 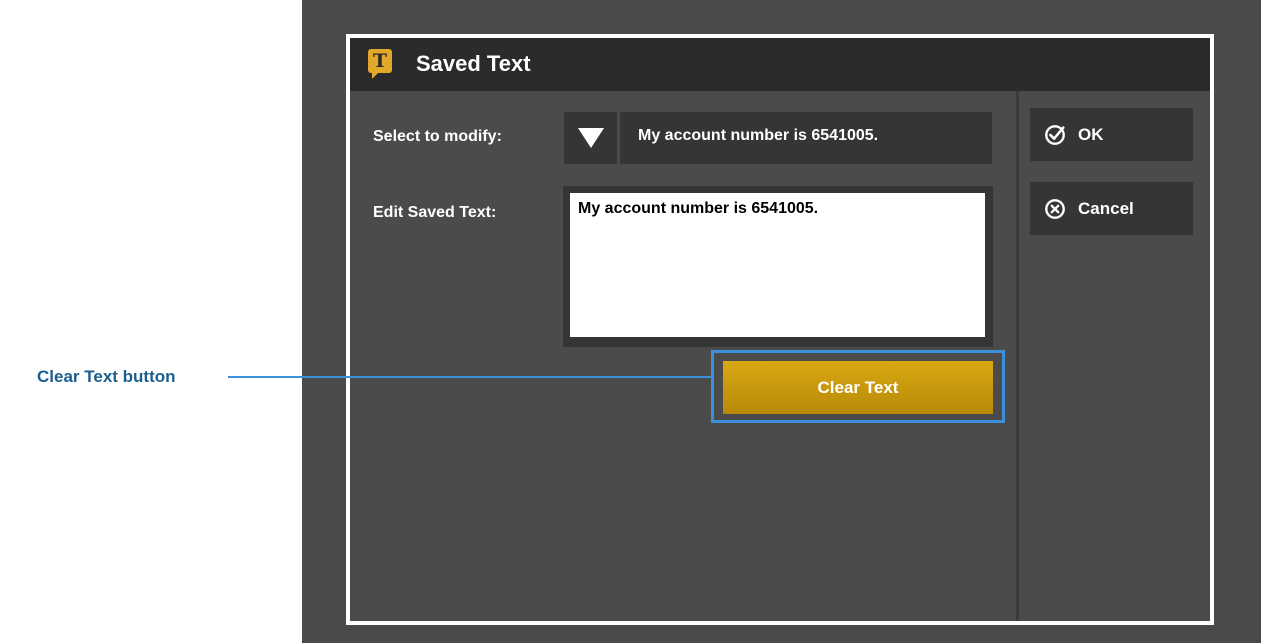 What do you see at coordinates (380, 64) in the screenshot?
I see `saved-text-icon: T` at bounding box center [380, 64].